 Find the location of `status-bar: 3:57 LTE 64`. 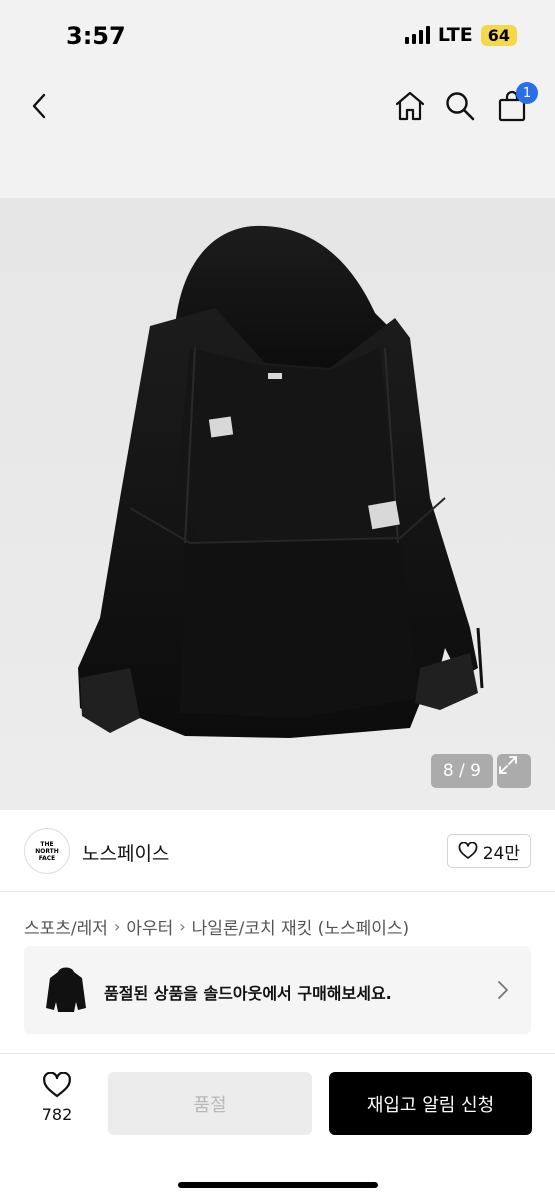

status-bar: 3:57 LTE 64 is located at coordinates (277, 35).